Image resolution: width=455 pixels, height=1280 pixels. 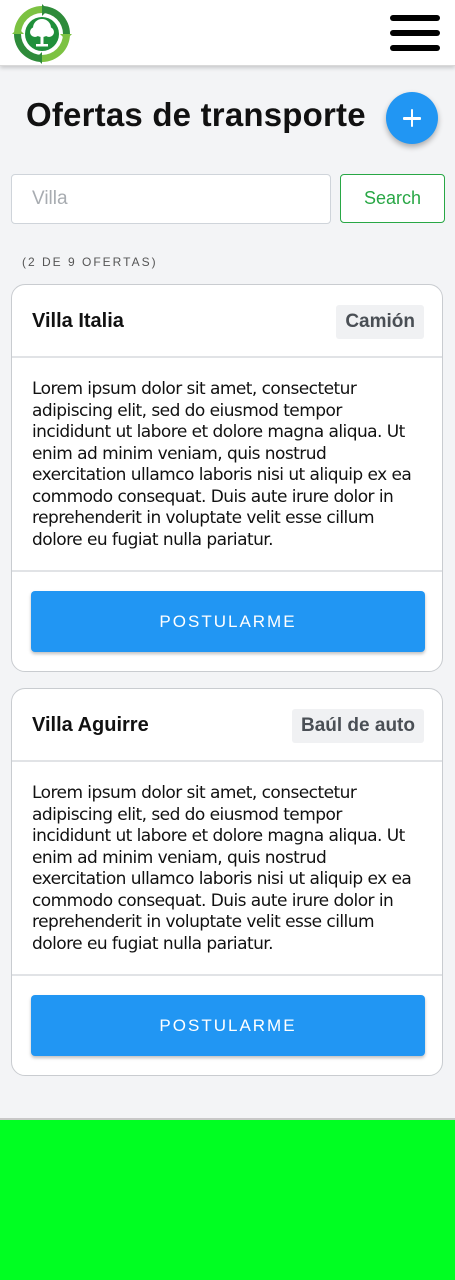 I want to click on add-offer-button, so click(x=412, y=118).